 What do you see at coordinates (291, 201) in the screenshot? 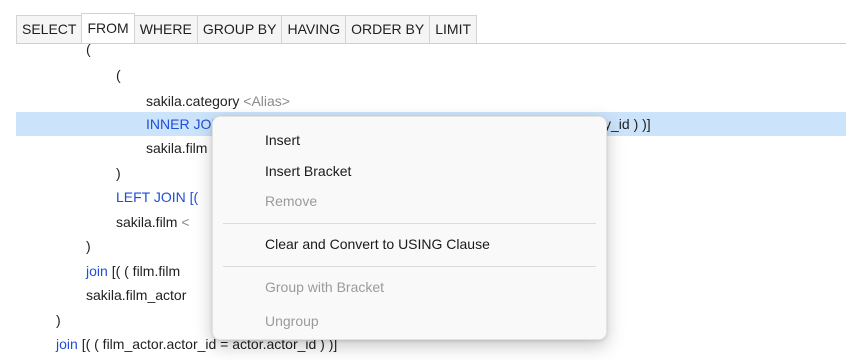
I see `menu-item-remove: Remove` at bounding box center [291, 201].